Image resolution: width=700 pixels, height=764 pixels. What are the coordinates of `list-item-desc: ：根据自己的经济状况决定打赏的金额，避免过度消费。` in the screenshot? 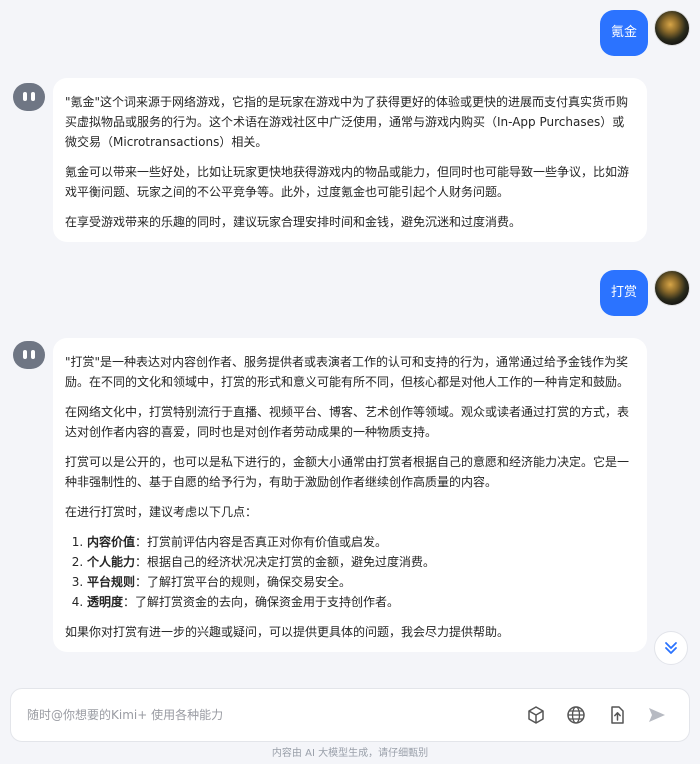 It's located at (285, 562).